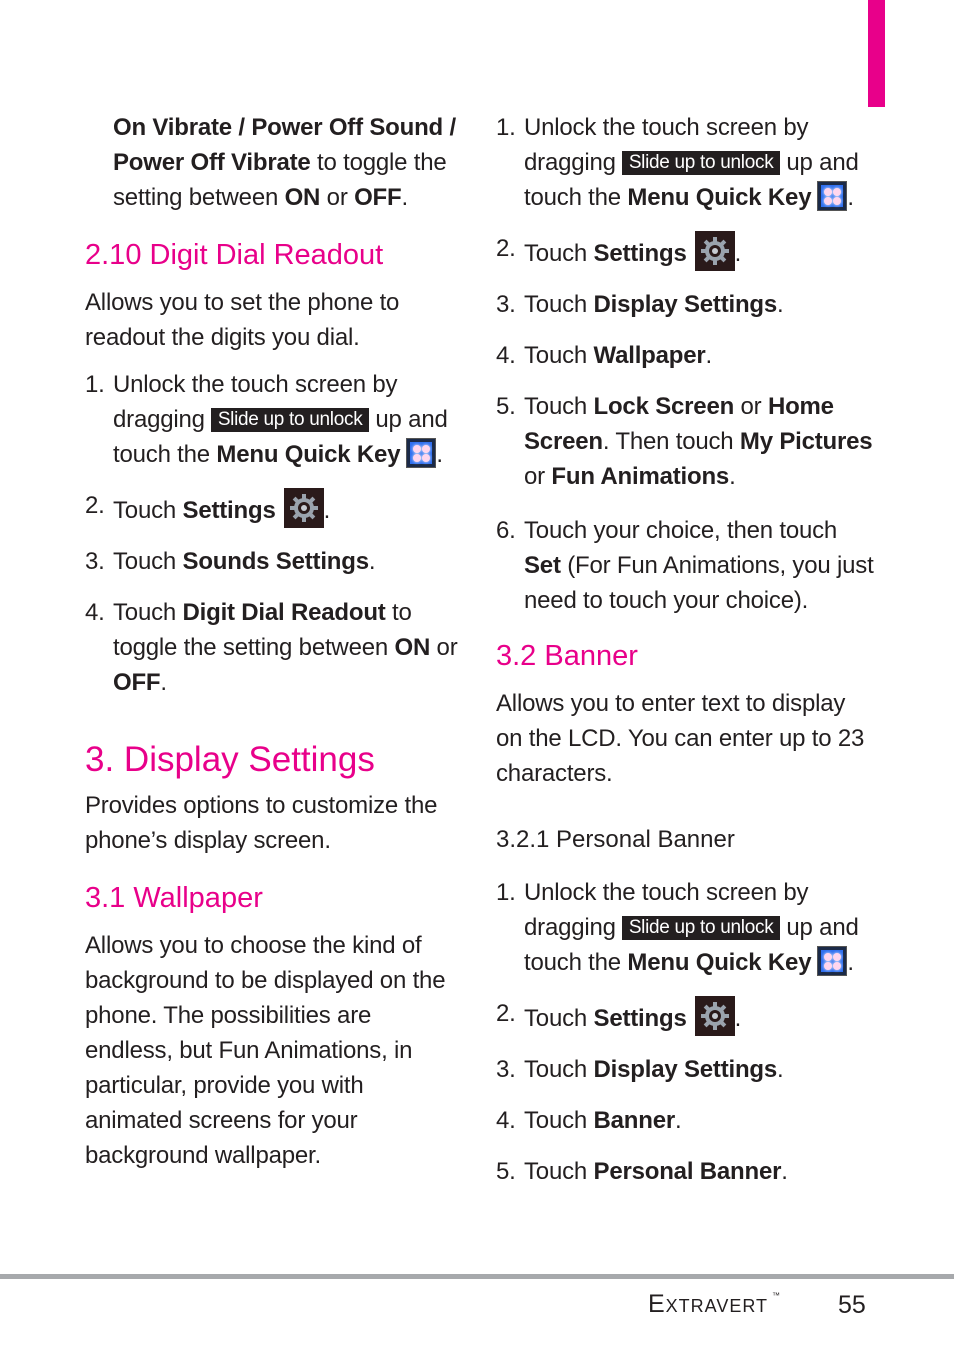  Describe the element at coordinates (542, 565) in the screenshot. I see `menu-item-label: Set` at that location.